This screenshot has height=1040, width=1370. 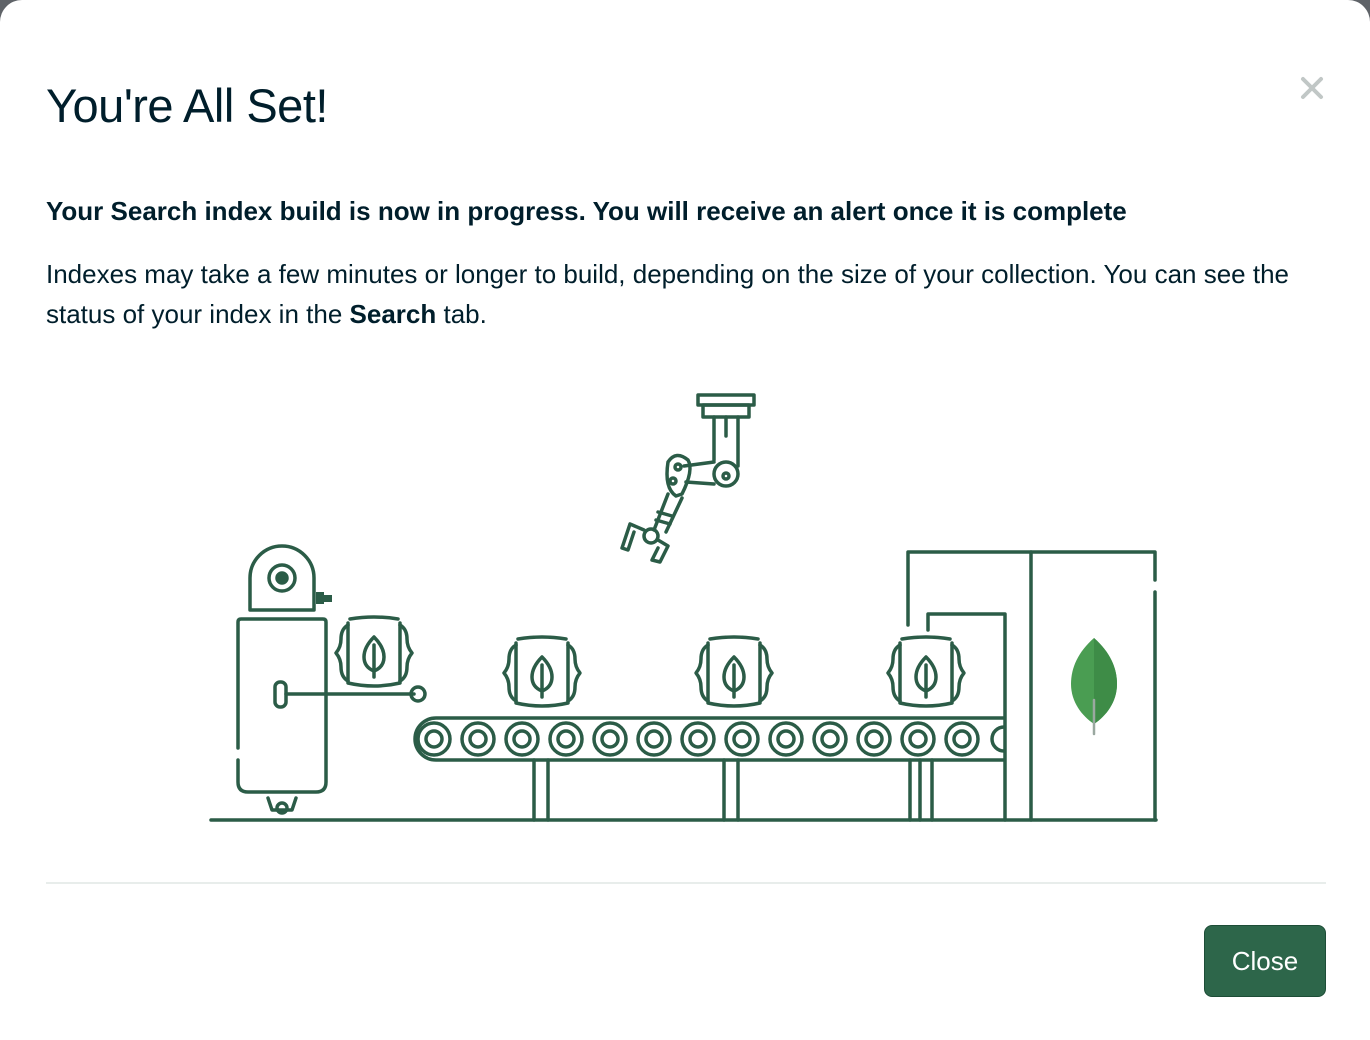 I want to click on footer-divider, so click(x=686, y=883).